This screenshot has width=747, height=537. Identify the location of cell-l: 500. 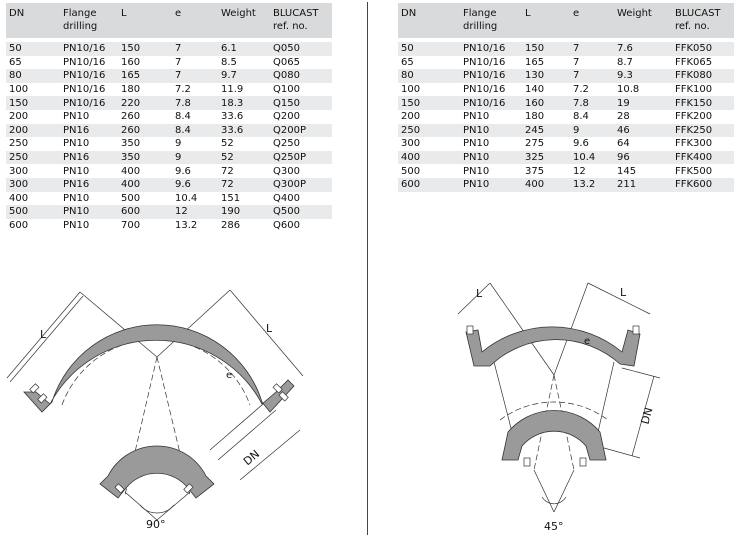
(131, 198).